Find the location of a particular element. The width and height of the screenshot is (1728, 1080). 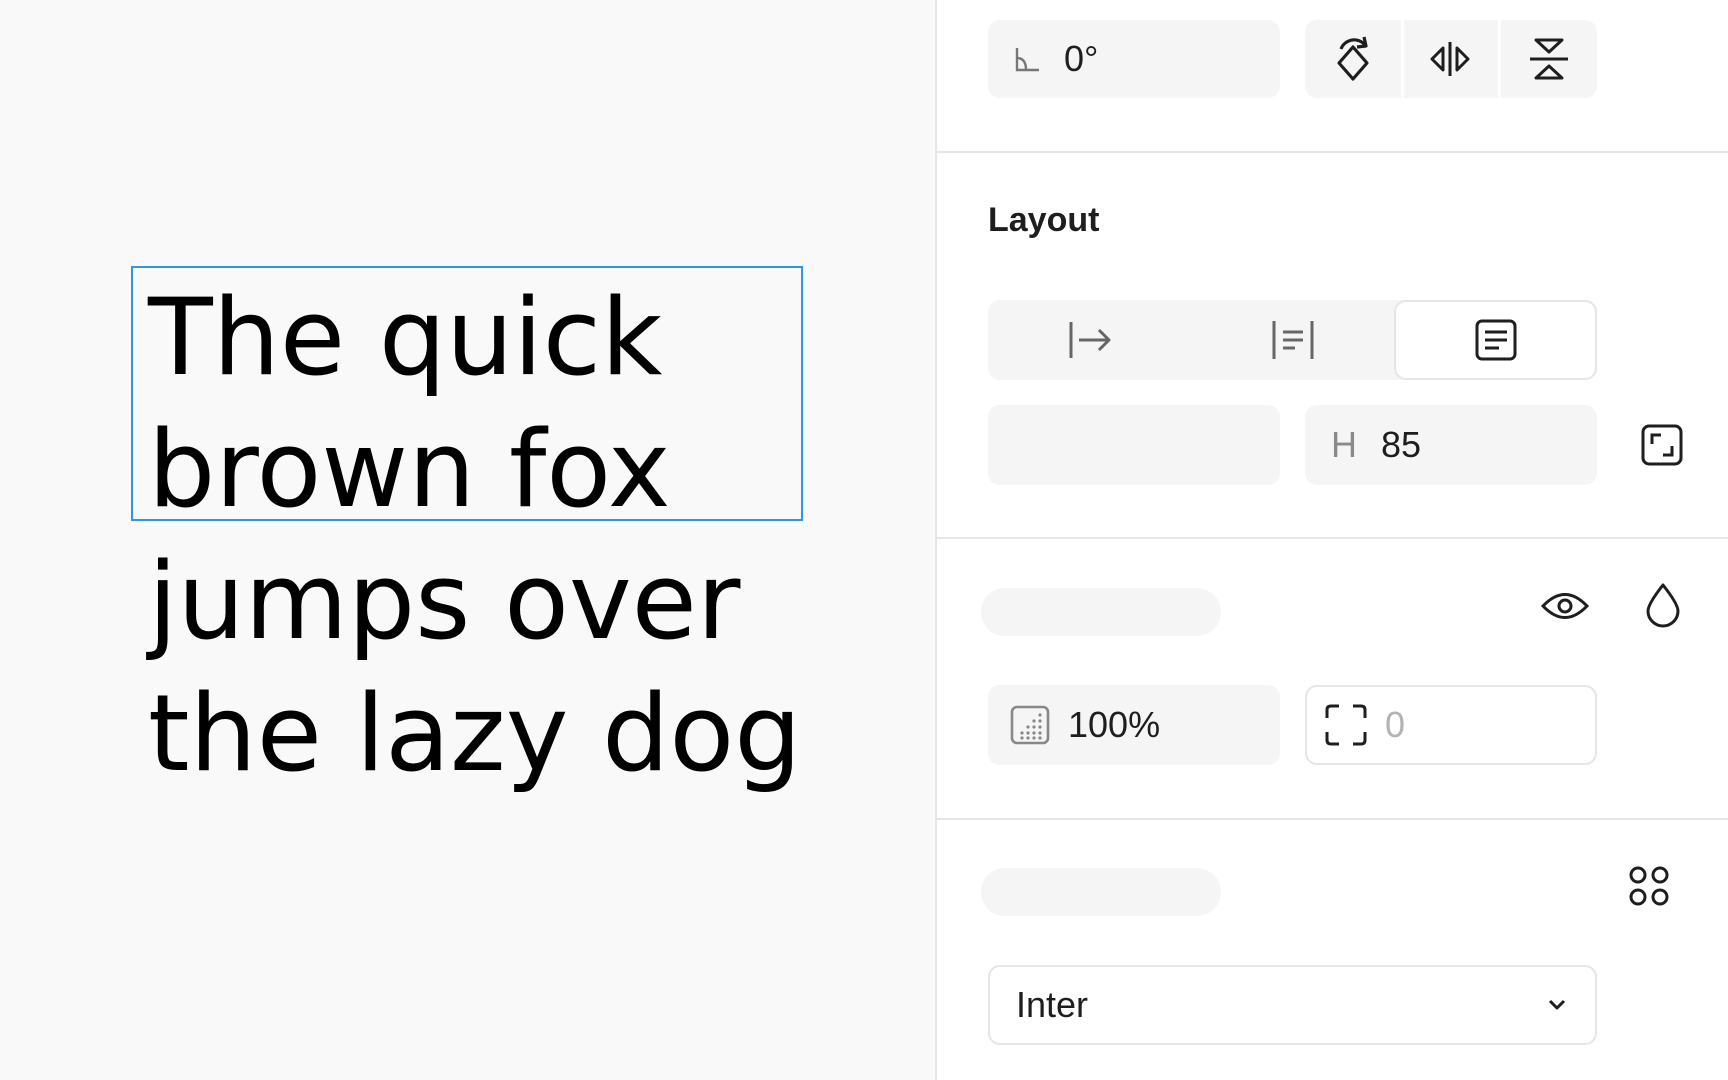

opacity-icon is located at coordinates (1030, 725).